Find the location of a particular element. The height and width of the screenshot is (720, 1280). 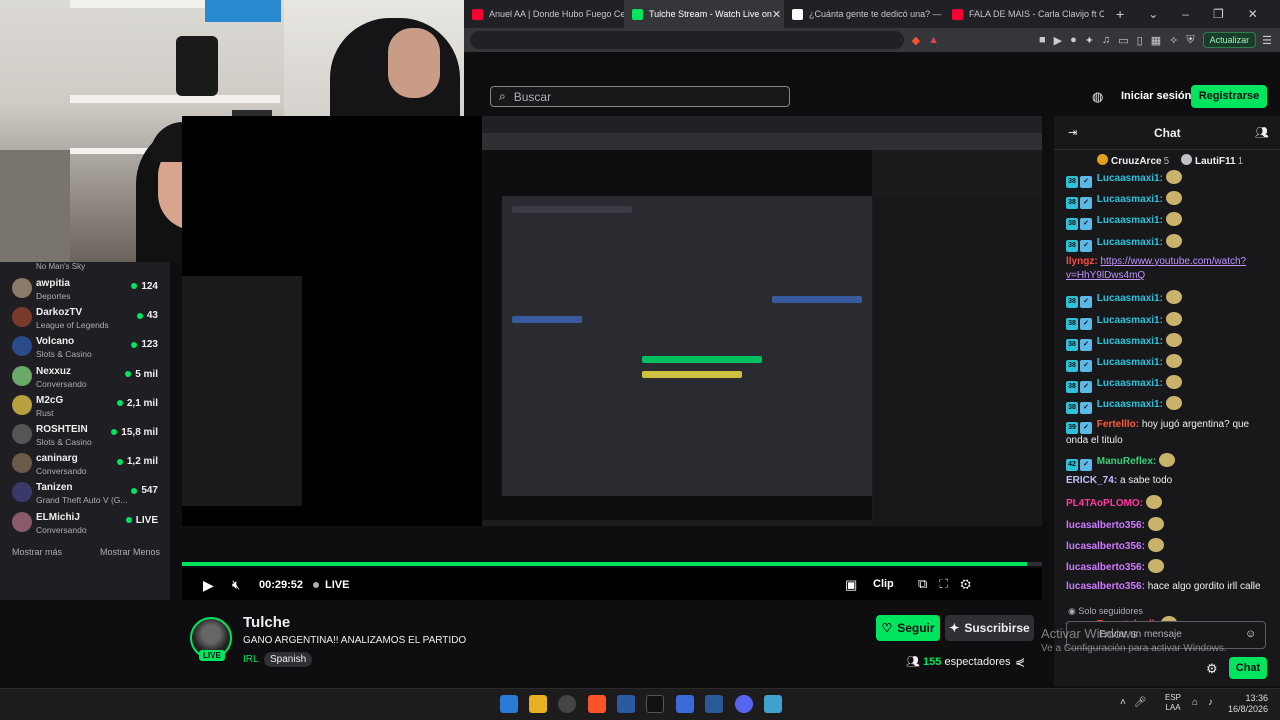

maximize-icon: ❐ is located at coordinates (1218, 14).